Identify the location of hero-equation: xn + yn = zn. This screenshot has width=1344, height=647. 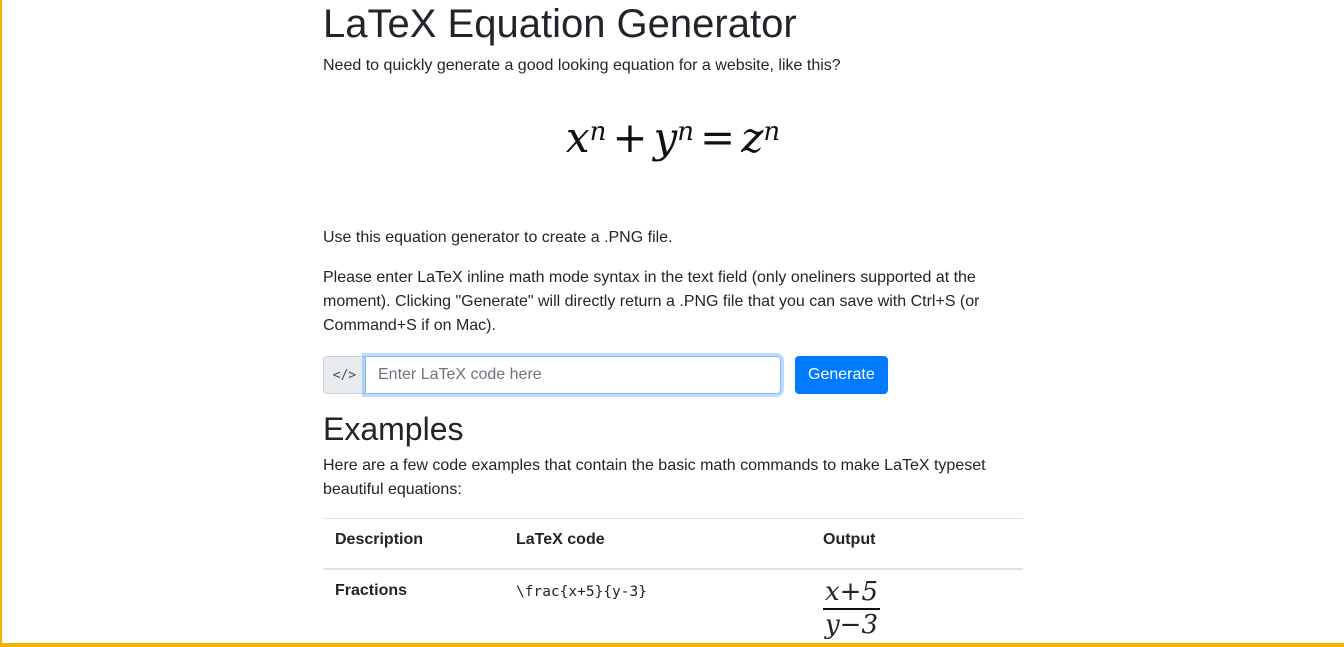
(673, 138).